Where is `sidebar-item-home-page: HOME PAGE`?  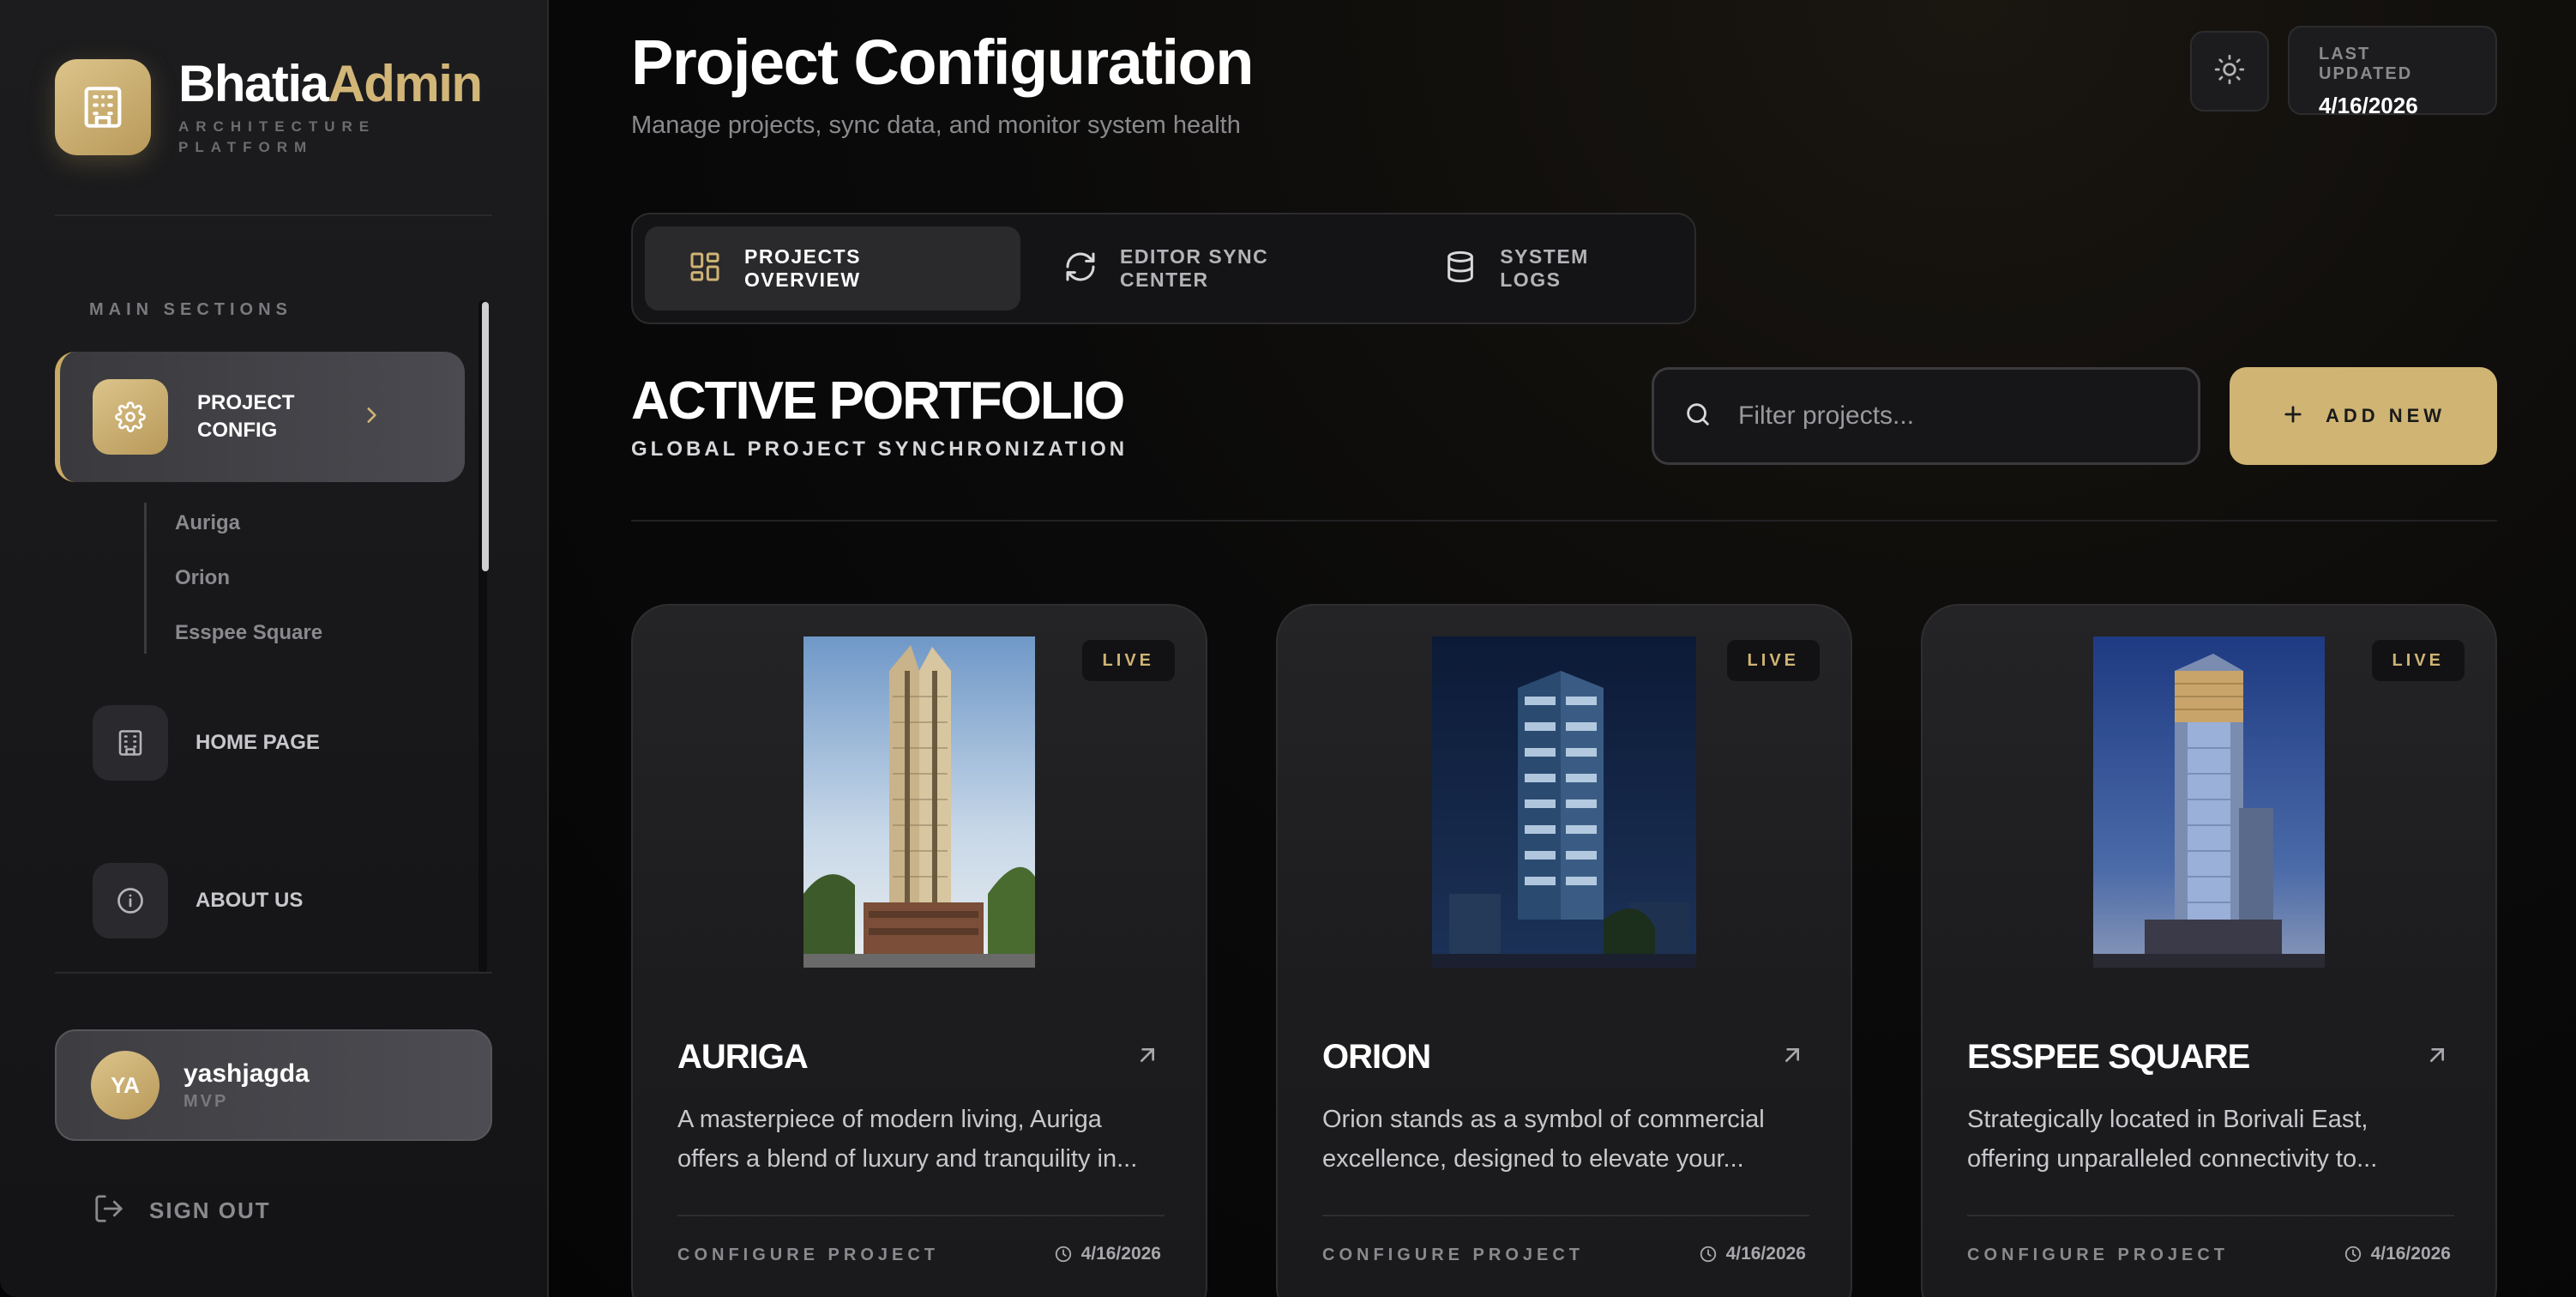
sidebar-item-home-page: HOME PAGE is located at coordinates (206, 743).